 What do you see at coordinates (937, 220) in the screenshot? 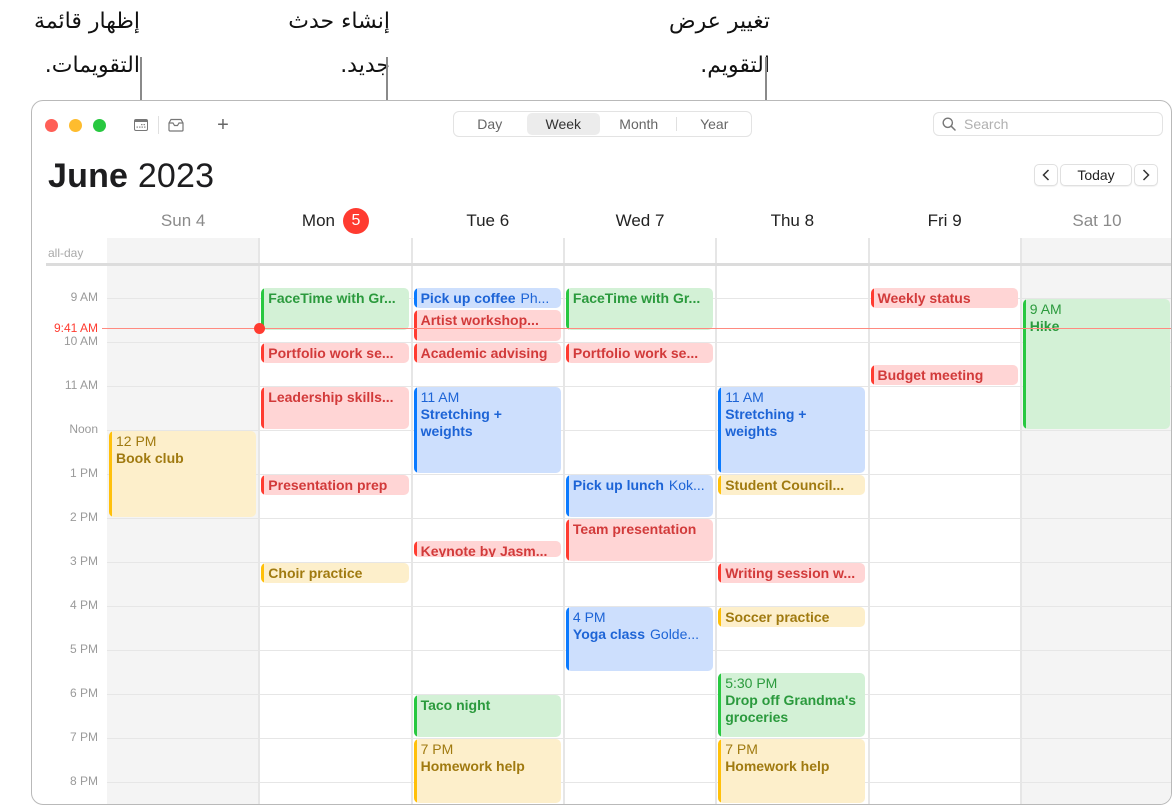
I see `day-name: Fri` at bounding box center [937, 220].